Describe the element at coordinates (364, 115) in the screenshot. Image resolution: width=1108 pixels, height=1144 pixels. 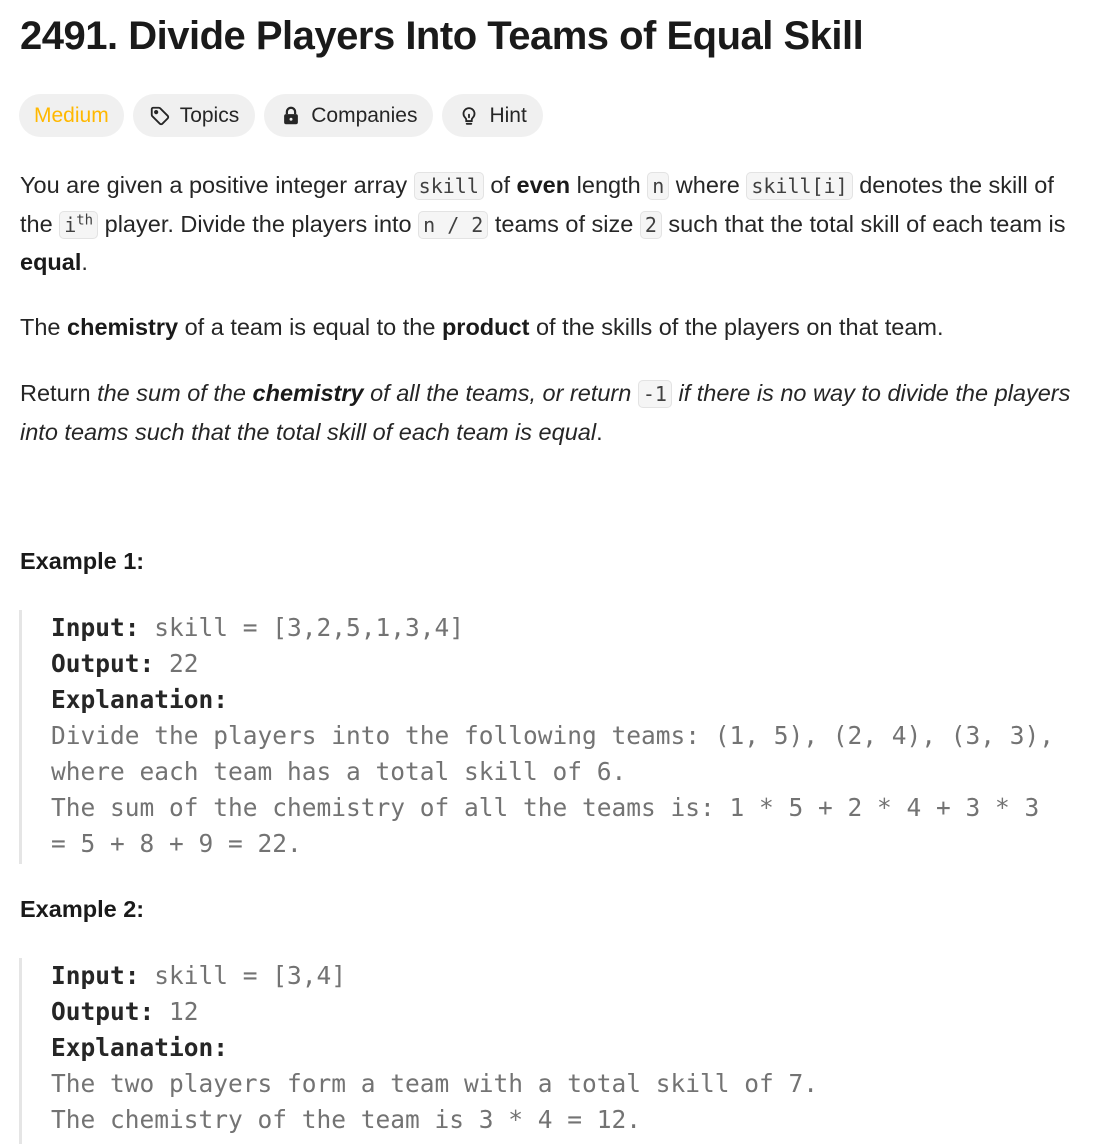
I see `companies-label: Companies` at that location.